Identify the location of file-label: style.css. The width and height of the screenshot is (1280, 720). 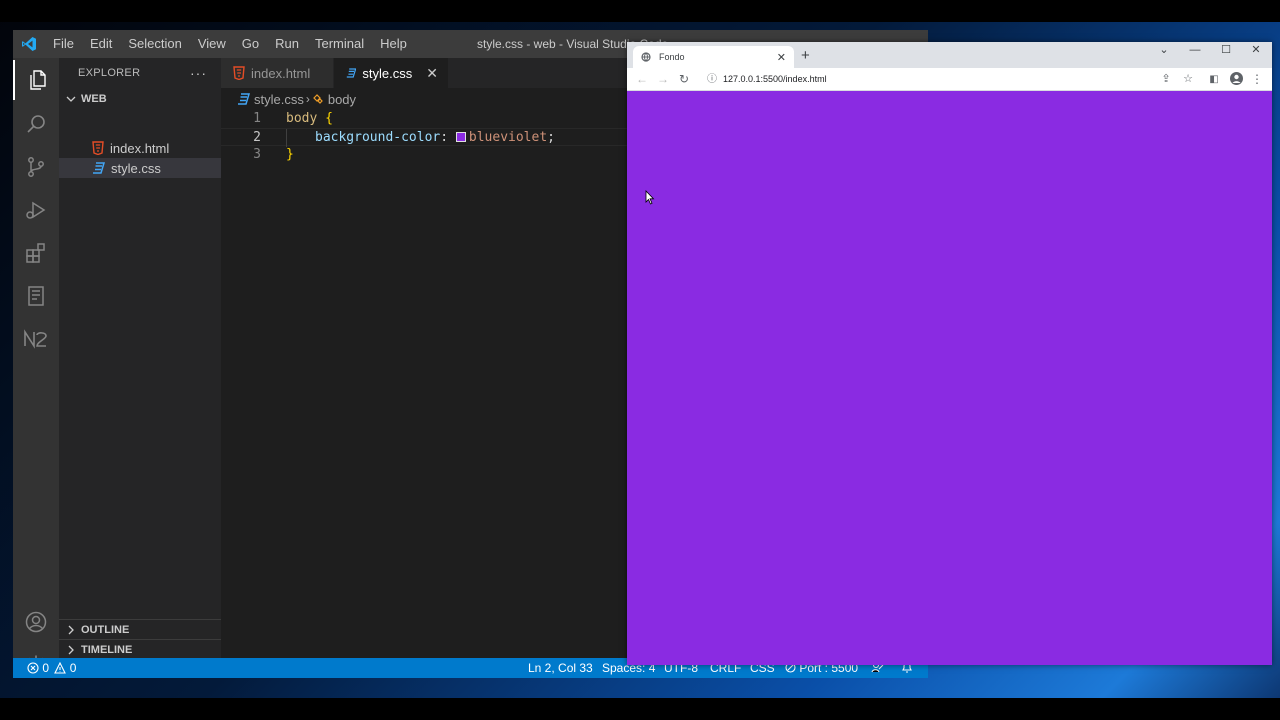
(136, 168).